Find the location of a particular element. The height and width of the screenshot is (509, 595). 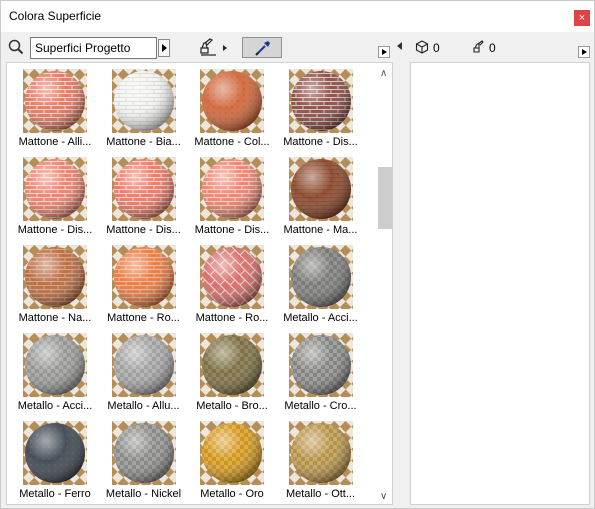

paint-brush-tool-button is located at coordinates (214, 48).